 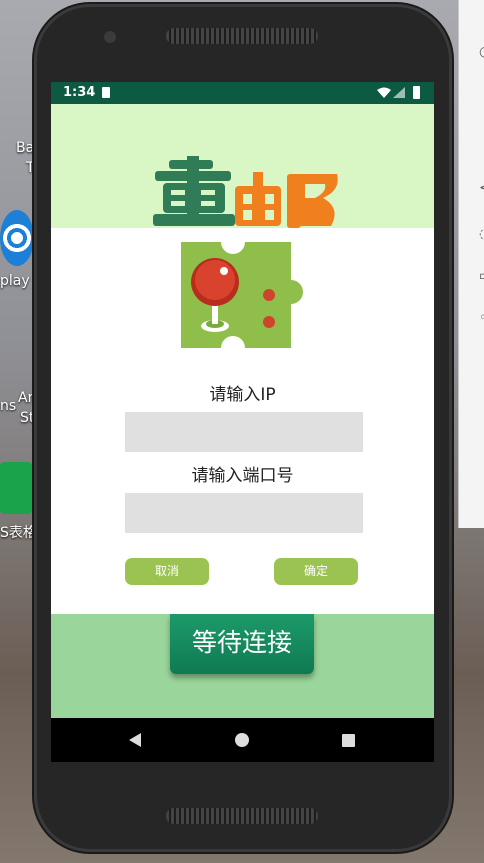 I want to click on desktop-icon-label: play, so click(x=15, y=281).